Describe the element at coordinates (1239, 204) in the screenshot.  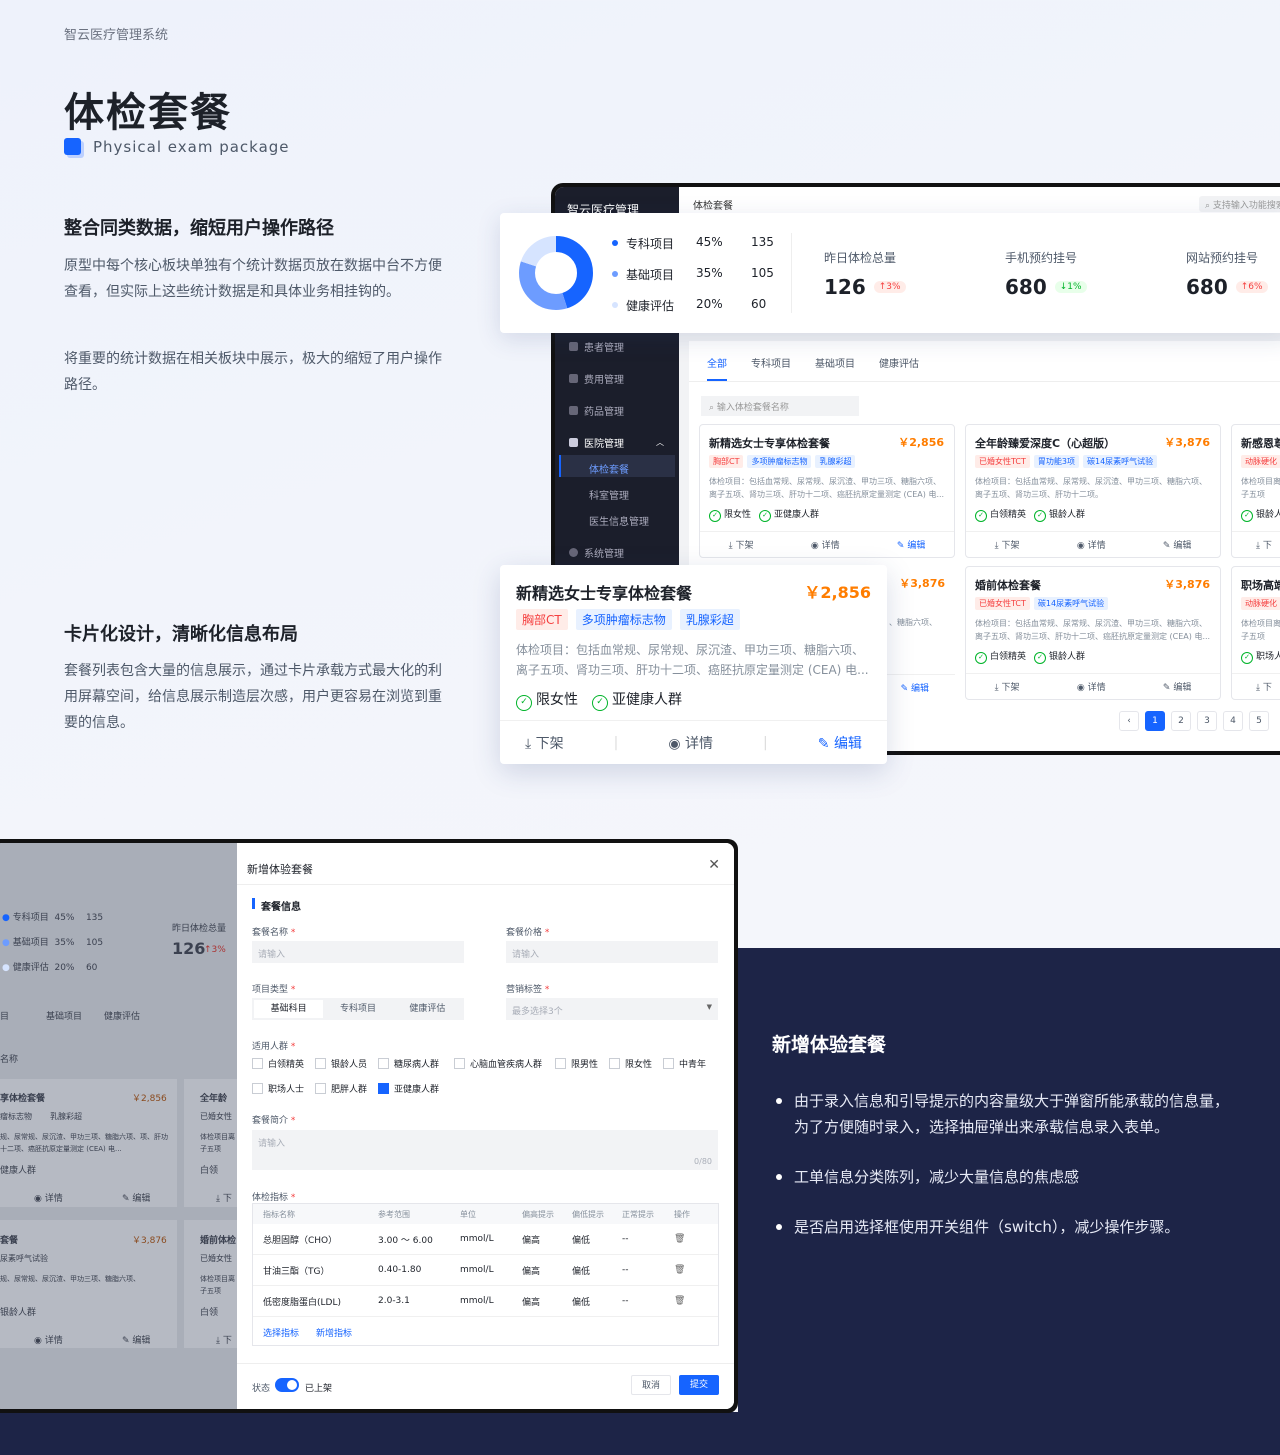
I see `global-search-input: ⌕ 支持输入功能搜索` at that location.